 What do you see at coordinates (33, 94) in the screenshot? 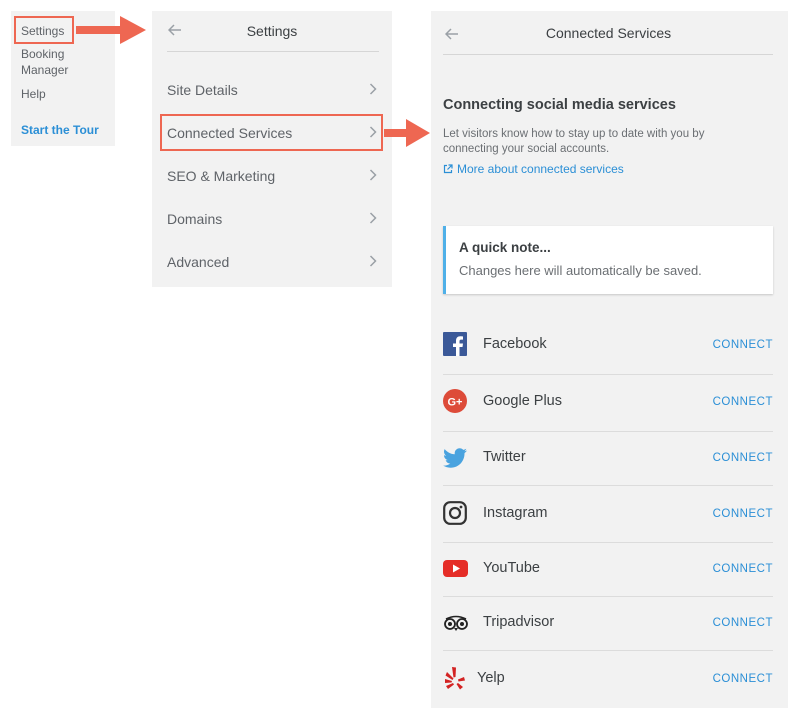
I see `sidebar-item-help: Help` at bounding box center [33, 94].